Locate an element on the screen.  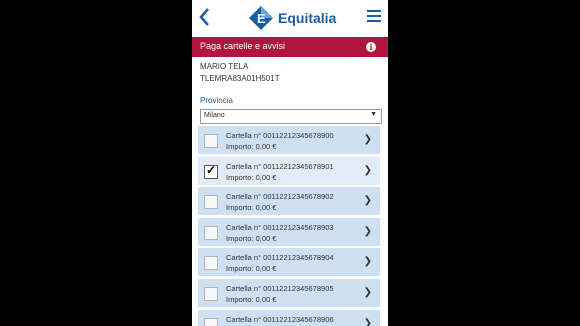
cartella-number: Cartella n° 00112212345678906 is located at coordinates (280, 319).